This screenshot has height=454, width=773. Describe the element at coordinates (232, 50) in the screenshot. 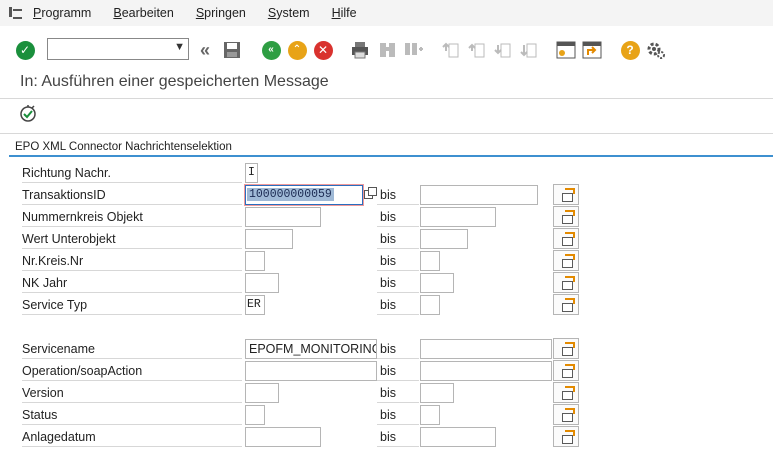

I see `save-icon` at that location.